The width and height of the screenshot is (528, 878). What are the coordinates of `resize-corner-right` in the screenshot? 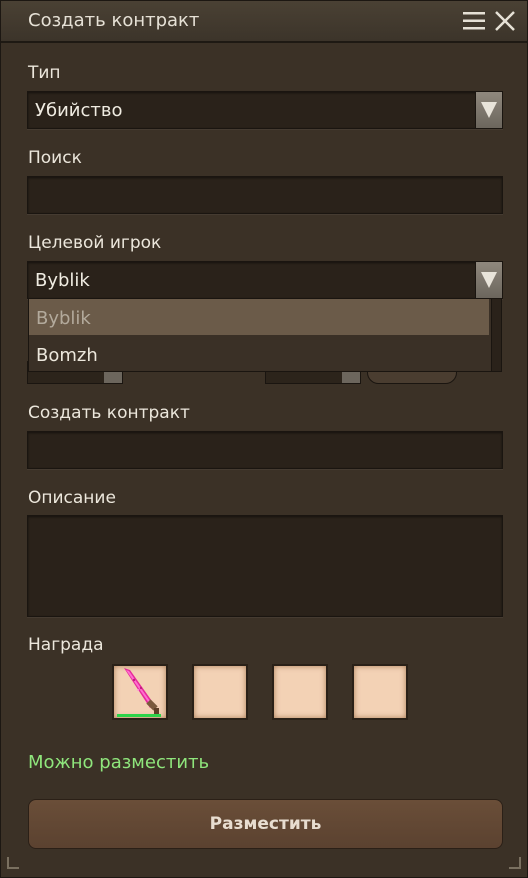 It's located at (515, 863).